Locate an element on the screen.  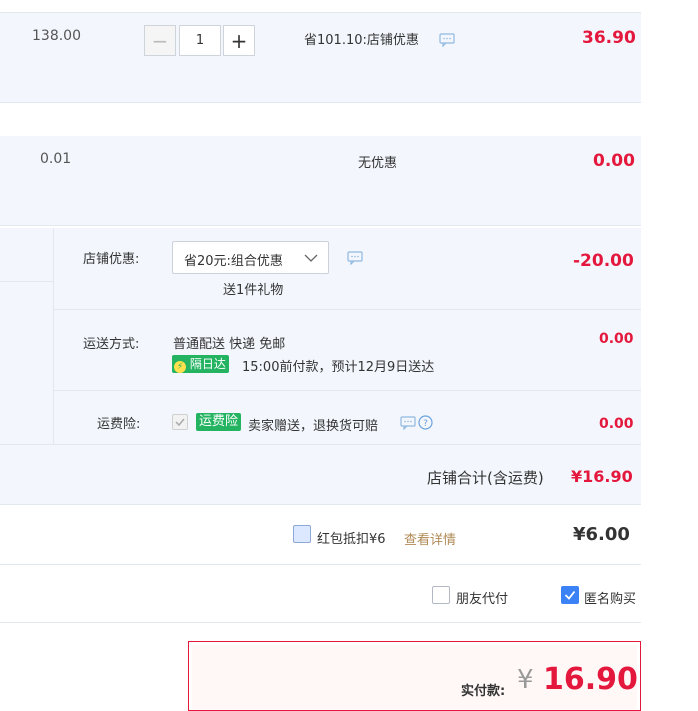
shipping-label: 运送方式: is located at coordinates (111, 344).